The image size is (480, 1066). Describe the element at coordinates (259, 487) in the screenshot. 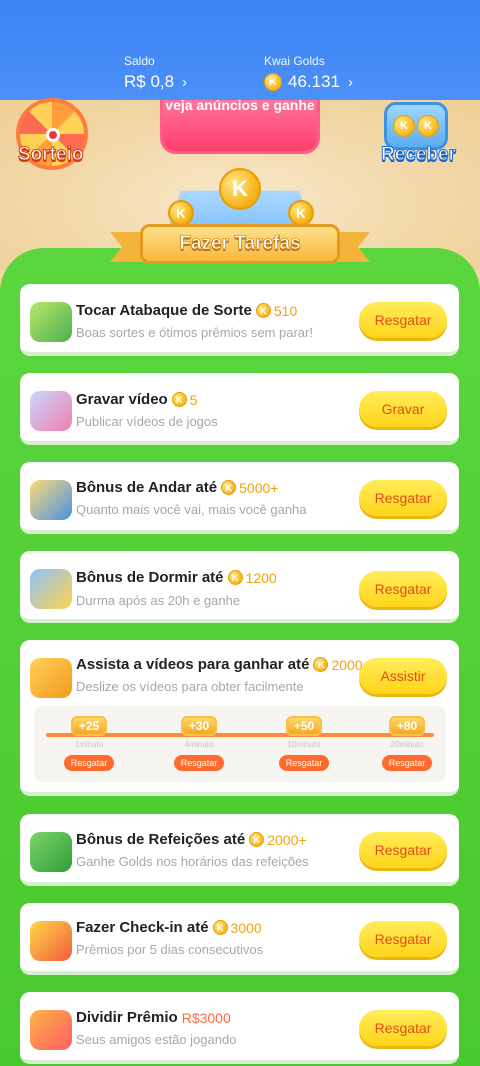

I see `task-reward: 5000+` at that location.